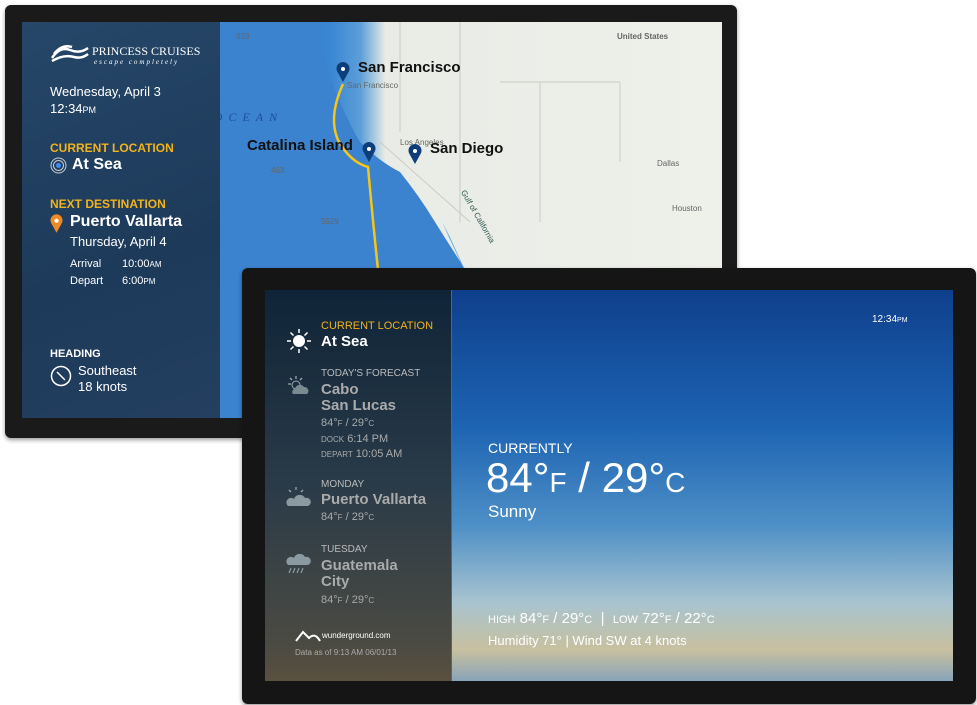 This screenshot has height=705, width=977. I want to click on next-destination-label: NEXT DESTINATION, so click(108, 204).